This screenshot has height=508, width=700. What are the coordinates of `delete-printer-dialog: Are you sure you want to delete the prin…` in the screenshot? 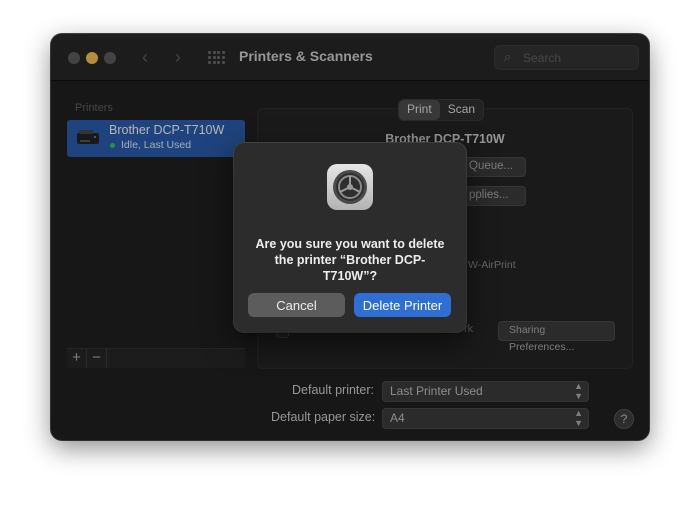 It's located at (350, 237).